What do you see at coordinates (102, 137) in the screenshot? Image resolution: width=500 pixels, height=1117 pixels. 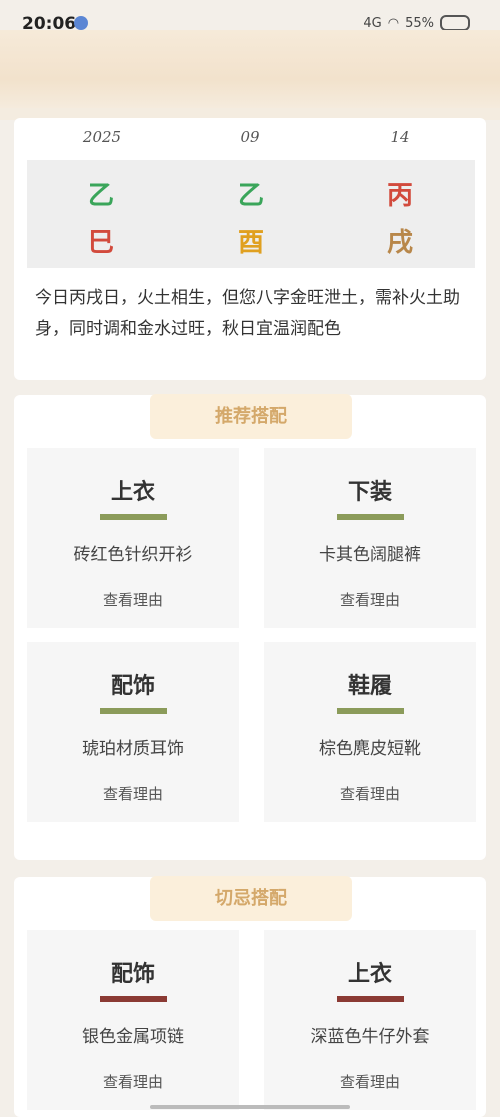 I see `date-year: 2025` at bounding box center [102, 137].